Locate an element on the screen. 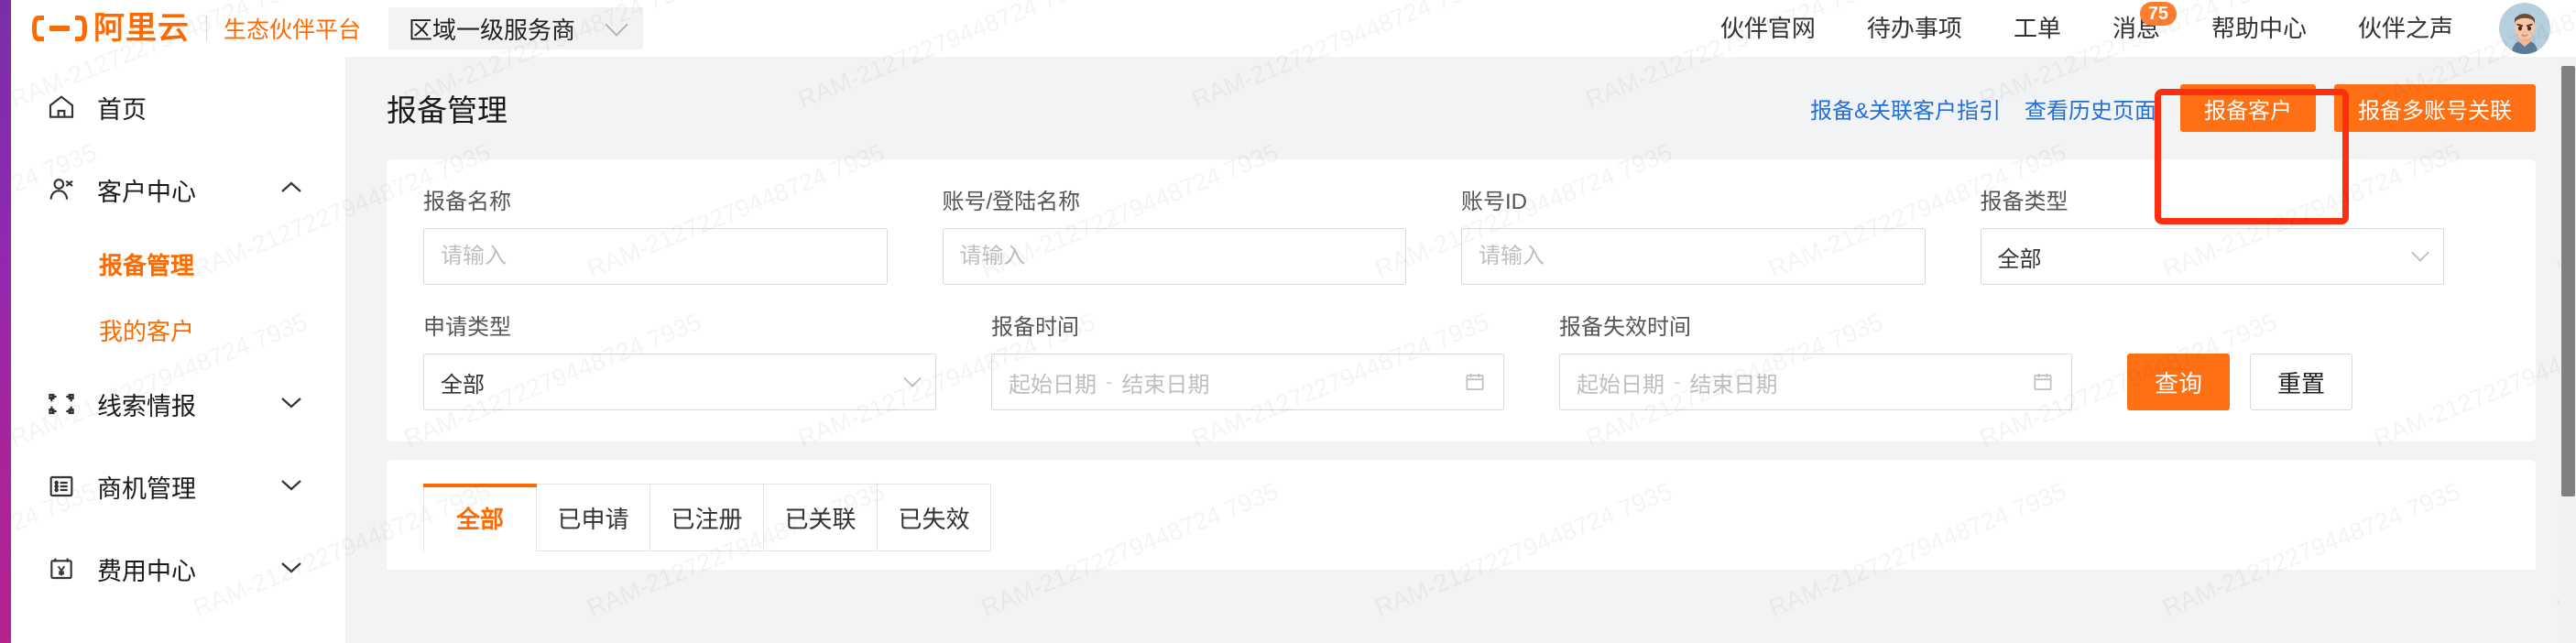 This screenshot has height=643, width=2576. report-time-range-picker: 起始日期 - 结束日期 is located at coordinates (1248, 382).